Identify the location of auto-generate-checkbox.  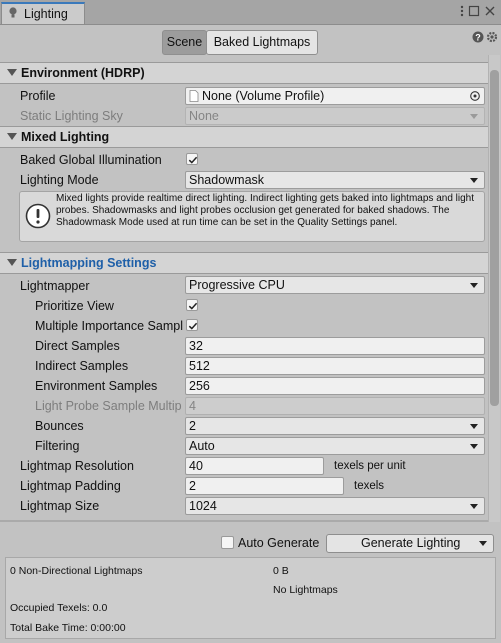
(227, 542).